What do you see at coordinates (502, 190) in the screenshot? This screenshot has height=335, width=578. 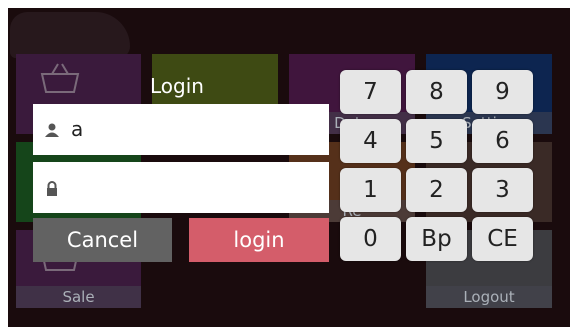 I see `key-3: 3` at bounding box center [502, 190].